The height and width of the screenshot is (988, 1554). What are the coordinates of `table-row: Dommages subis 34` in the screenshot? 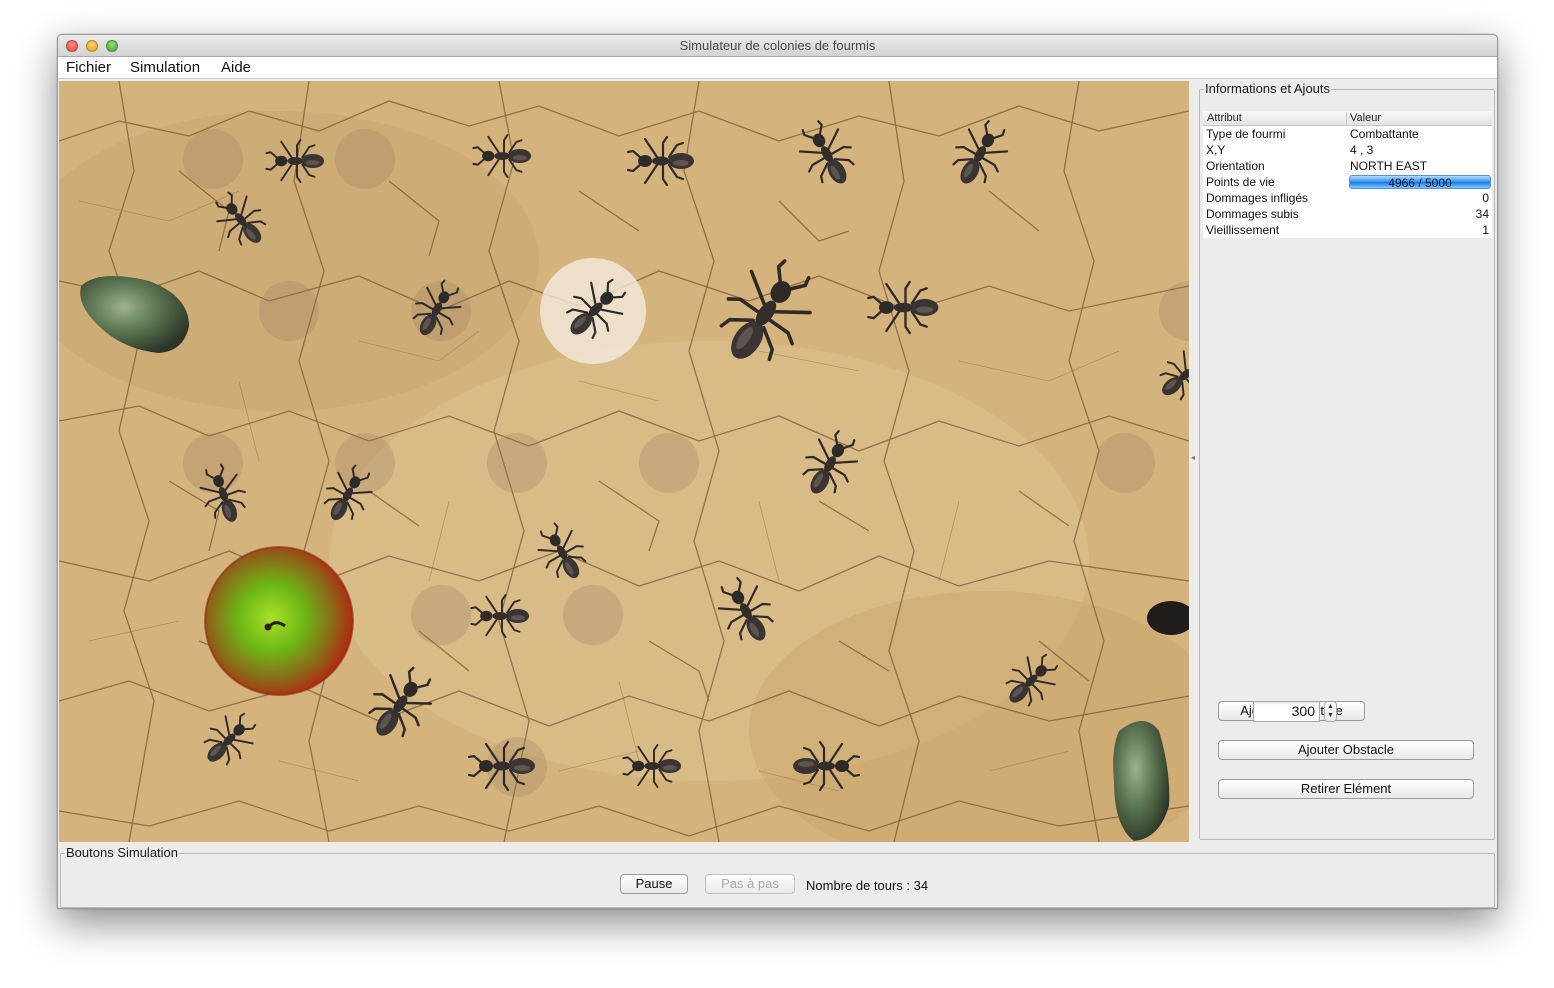 It's located at (1347, 214).